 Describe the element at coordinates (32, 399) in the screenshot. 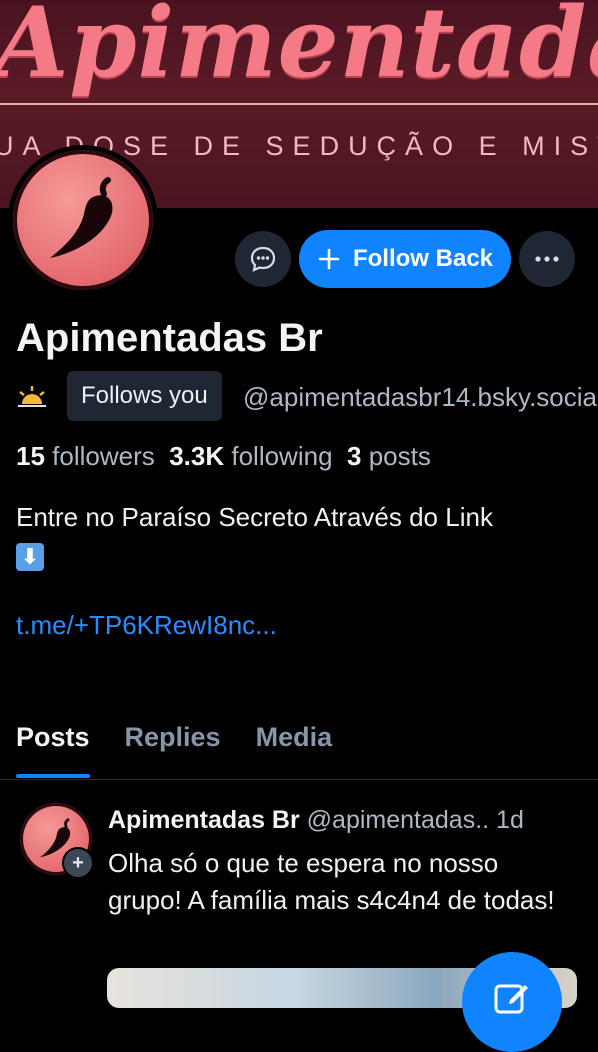

I see `sunrise-icon` at that location.